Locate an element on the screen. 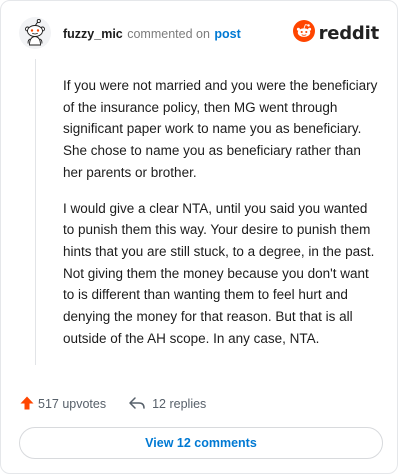  comment-attribution: fuzzy_mic commented on post is located at coordinates (152, 34).